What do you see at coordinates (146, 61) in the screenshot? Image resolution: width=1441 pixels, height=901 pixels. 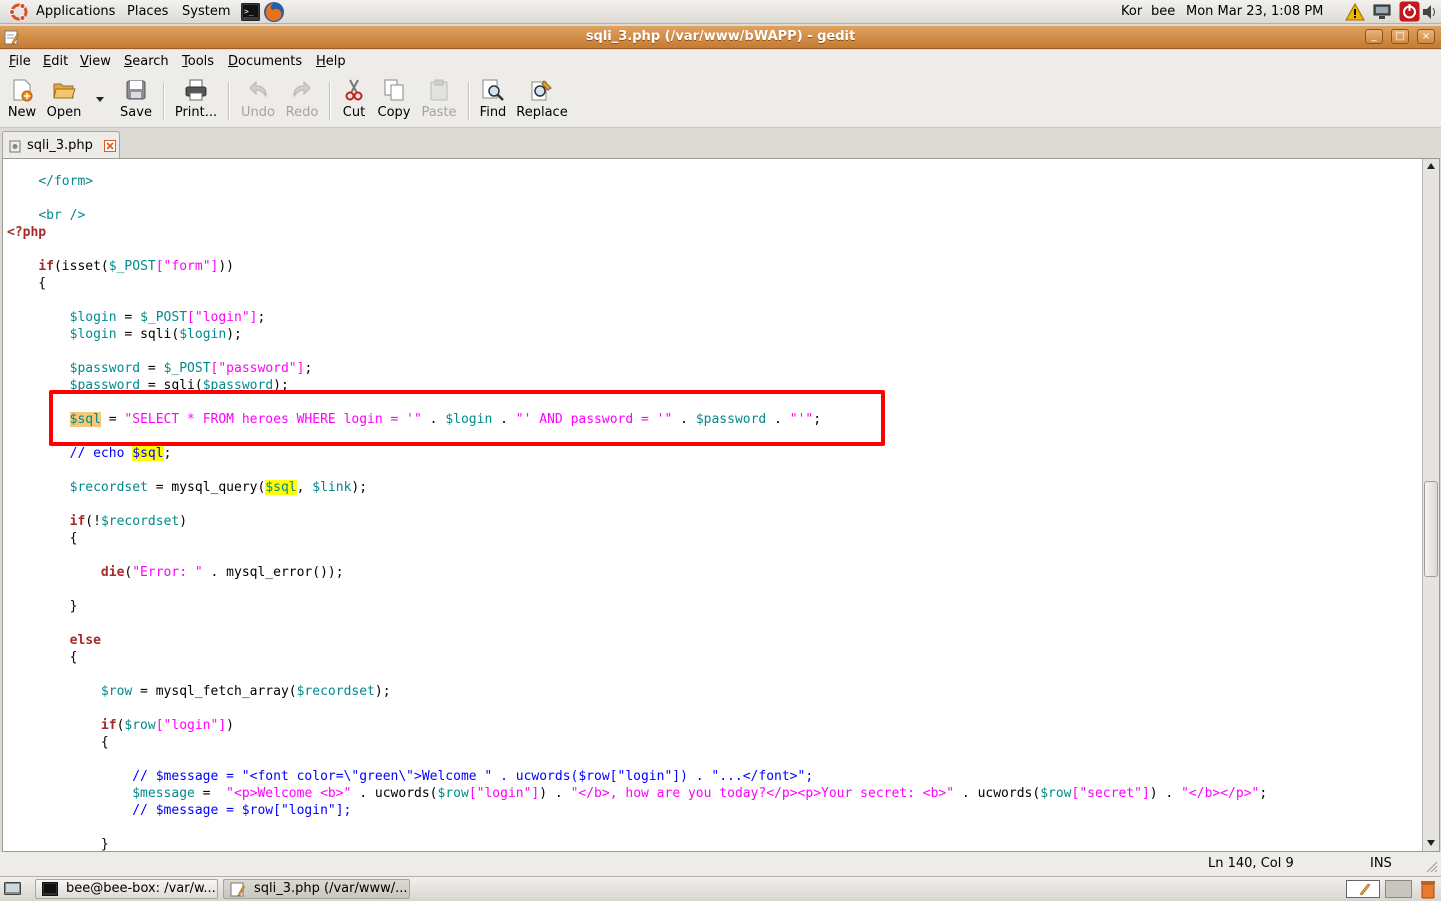 I see `menu-search: Search` at bounding box center [146, 61].